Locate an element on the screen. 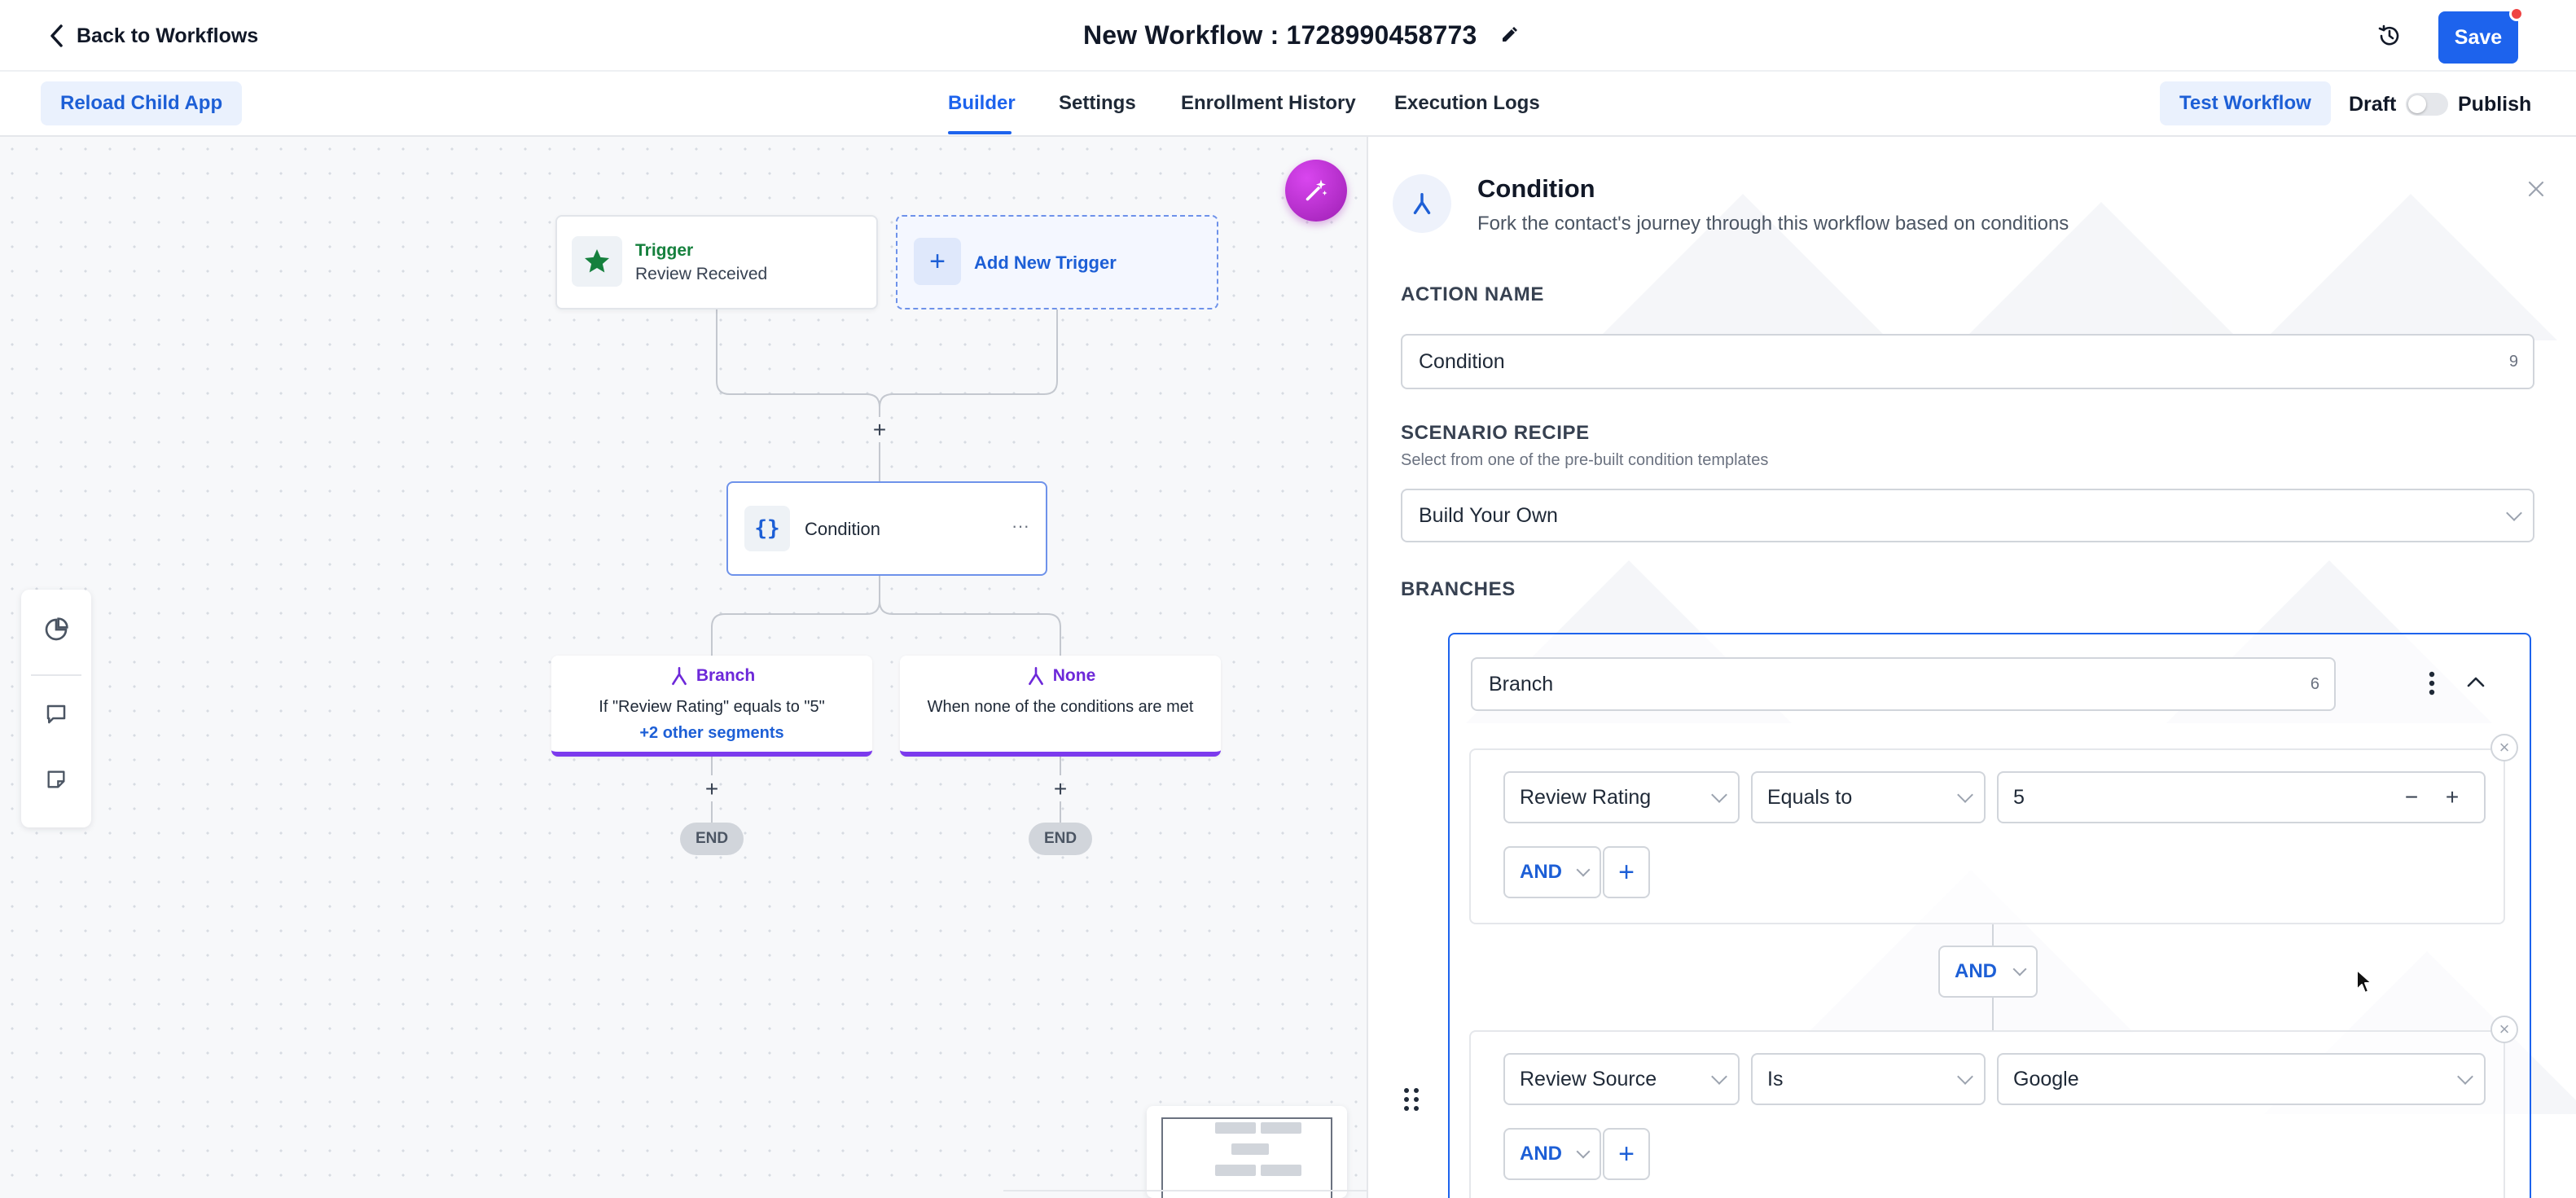 The height and width of the screenshot is (1198, 2576). more-options-icon: ··· is located at coordinates (1021, 528).